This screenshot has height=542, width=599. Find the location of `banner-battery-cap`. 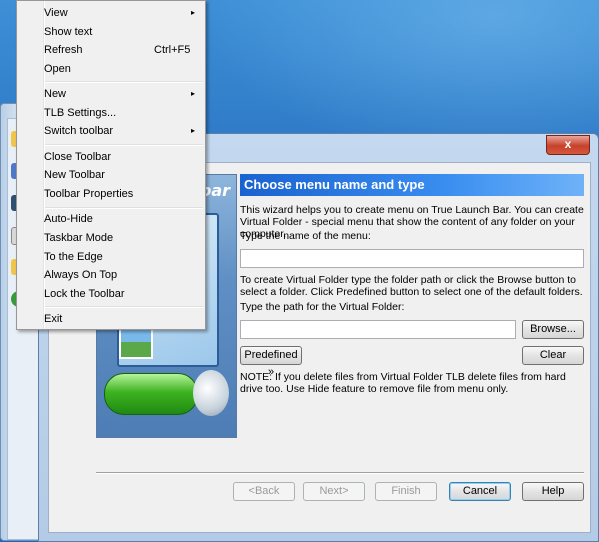

banner-battery-cap is located at coordinates (211, 393).